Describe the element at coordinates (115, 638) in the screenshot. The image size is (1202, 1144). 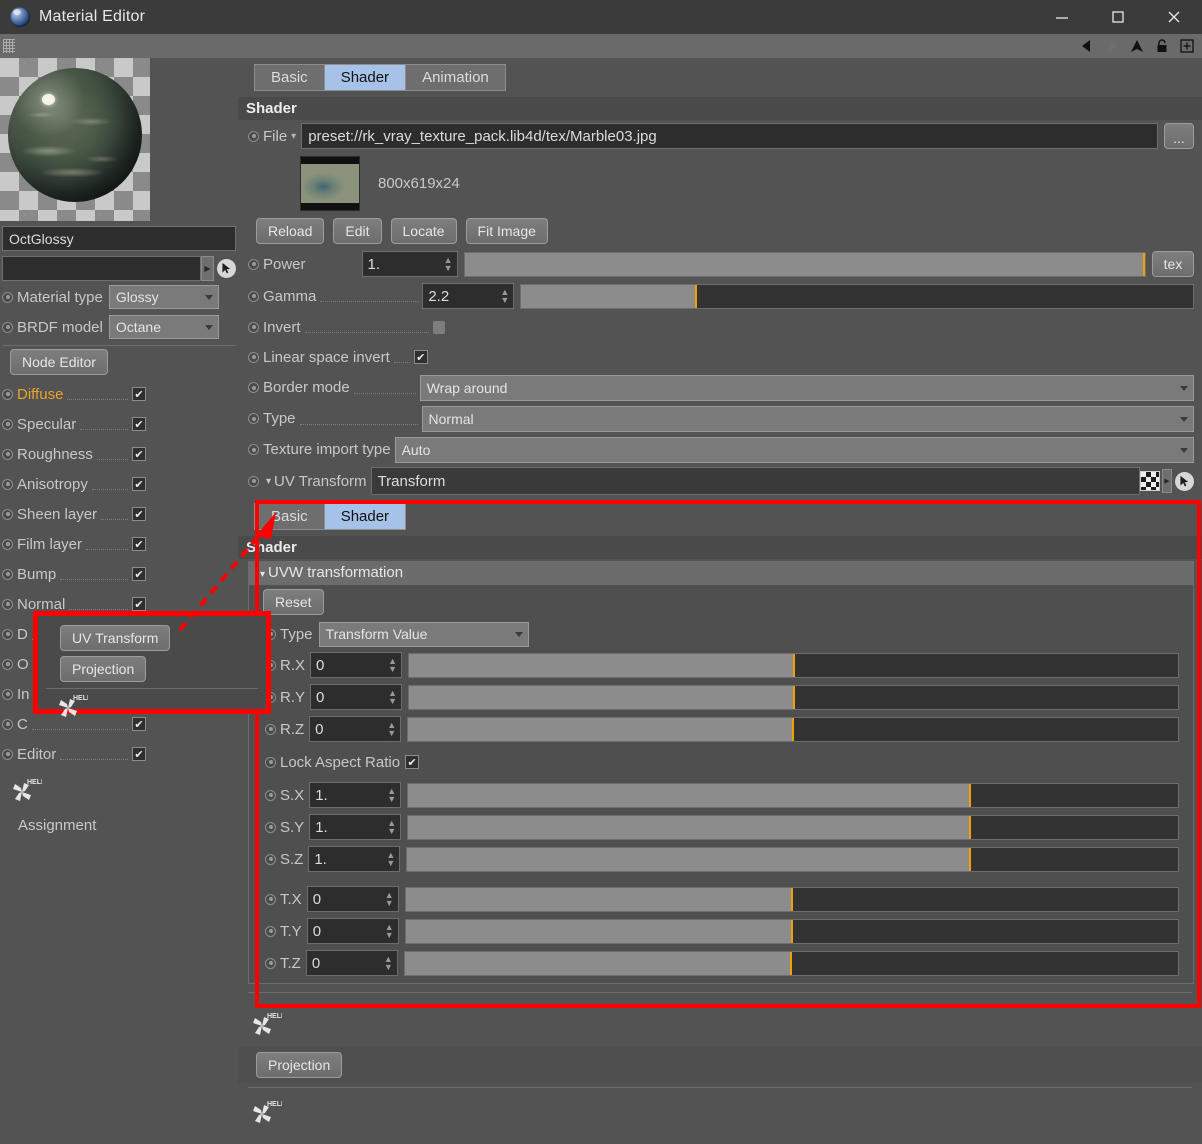
I see `popup-uv-transform-button: UV Transform` at that location.